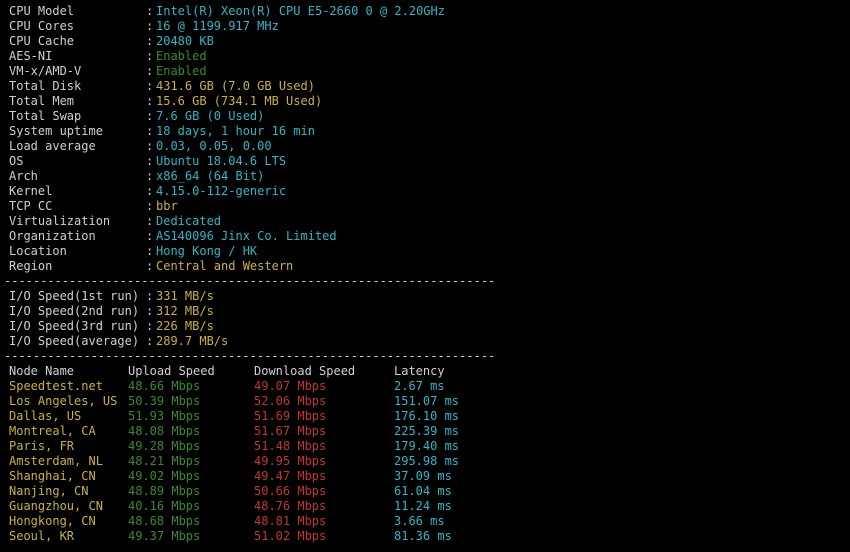 This screenshot has height=552, width=850. I want to click on upload-speed: 49.37 Mbps, so click(164, 536).